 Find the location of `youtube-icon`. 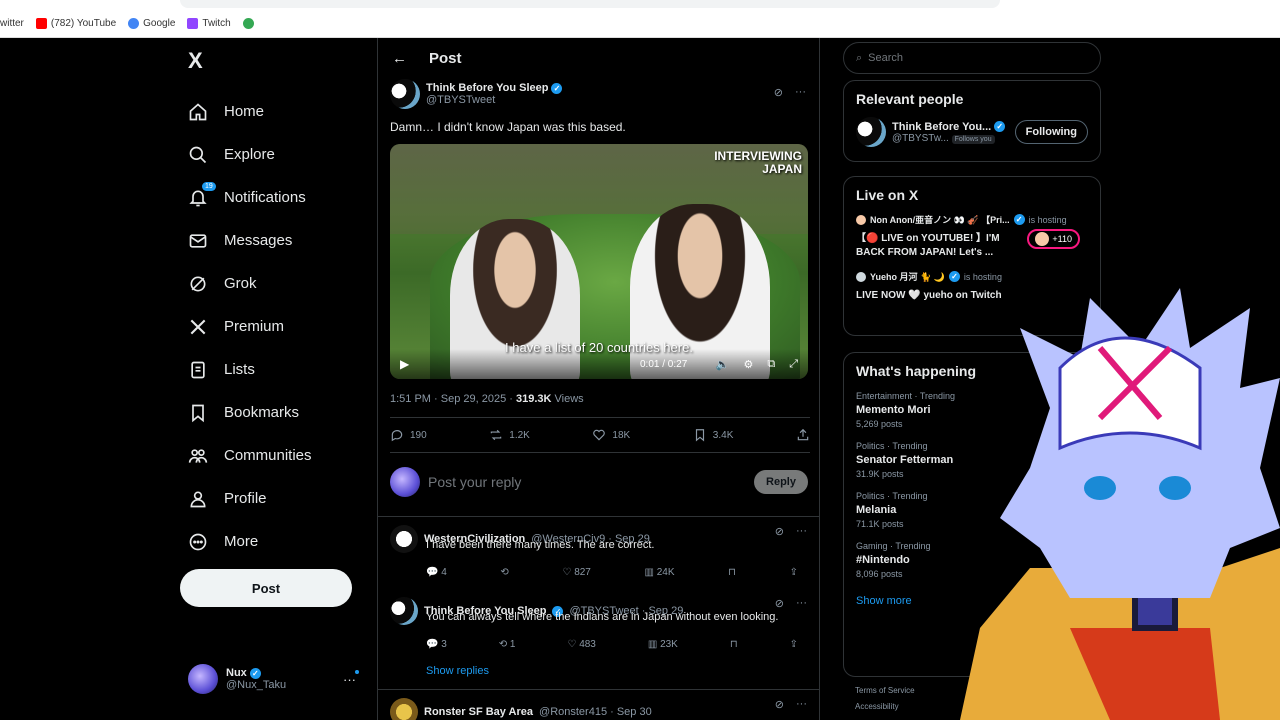

youtube-icon is located at coordinates (41, 23).